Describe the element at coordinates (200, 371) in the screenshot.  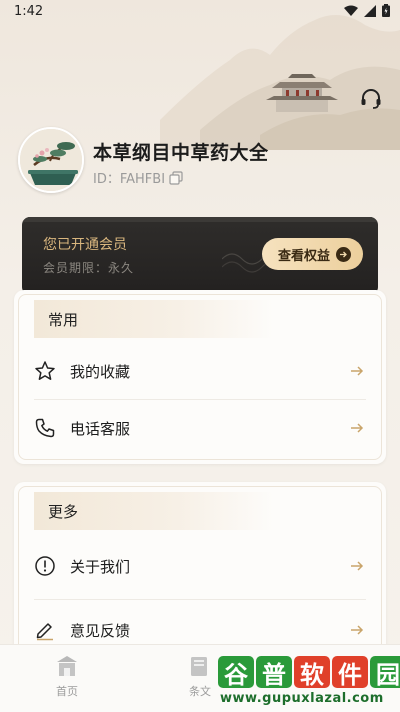
I see `my-favorites-row: 我的收藏` at that location.